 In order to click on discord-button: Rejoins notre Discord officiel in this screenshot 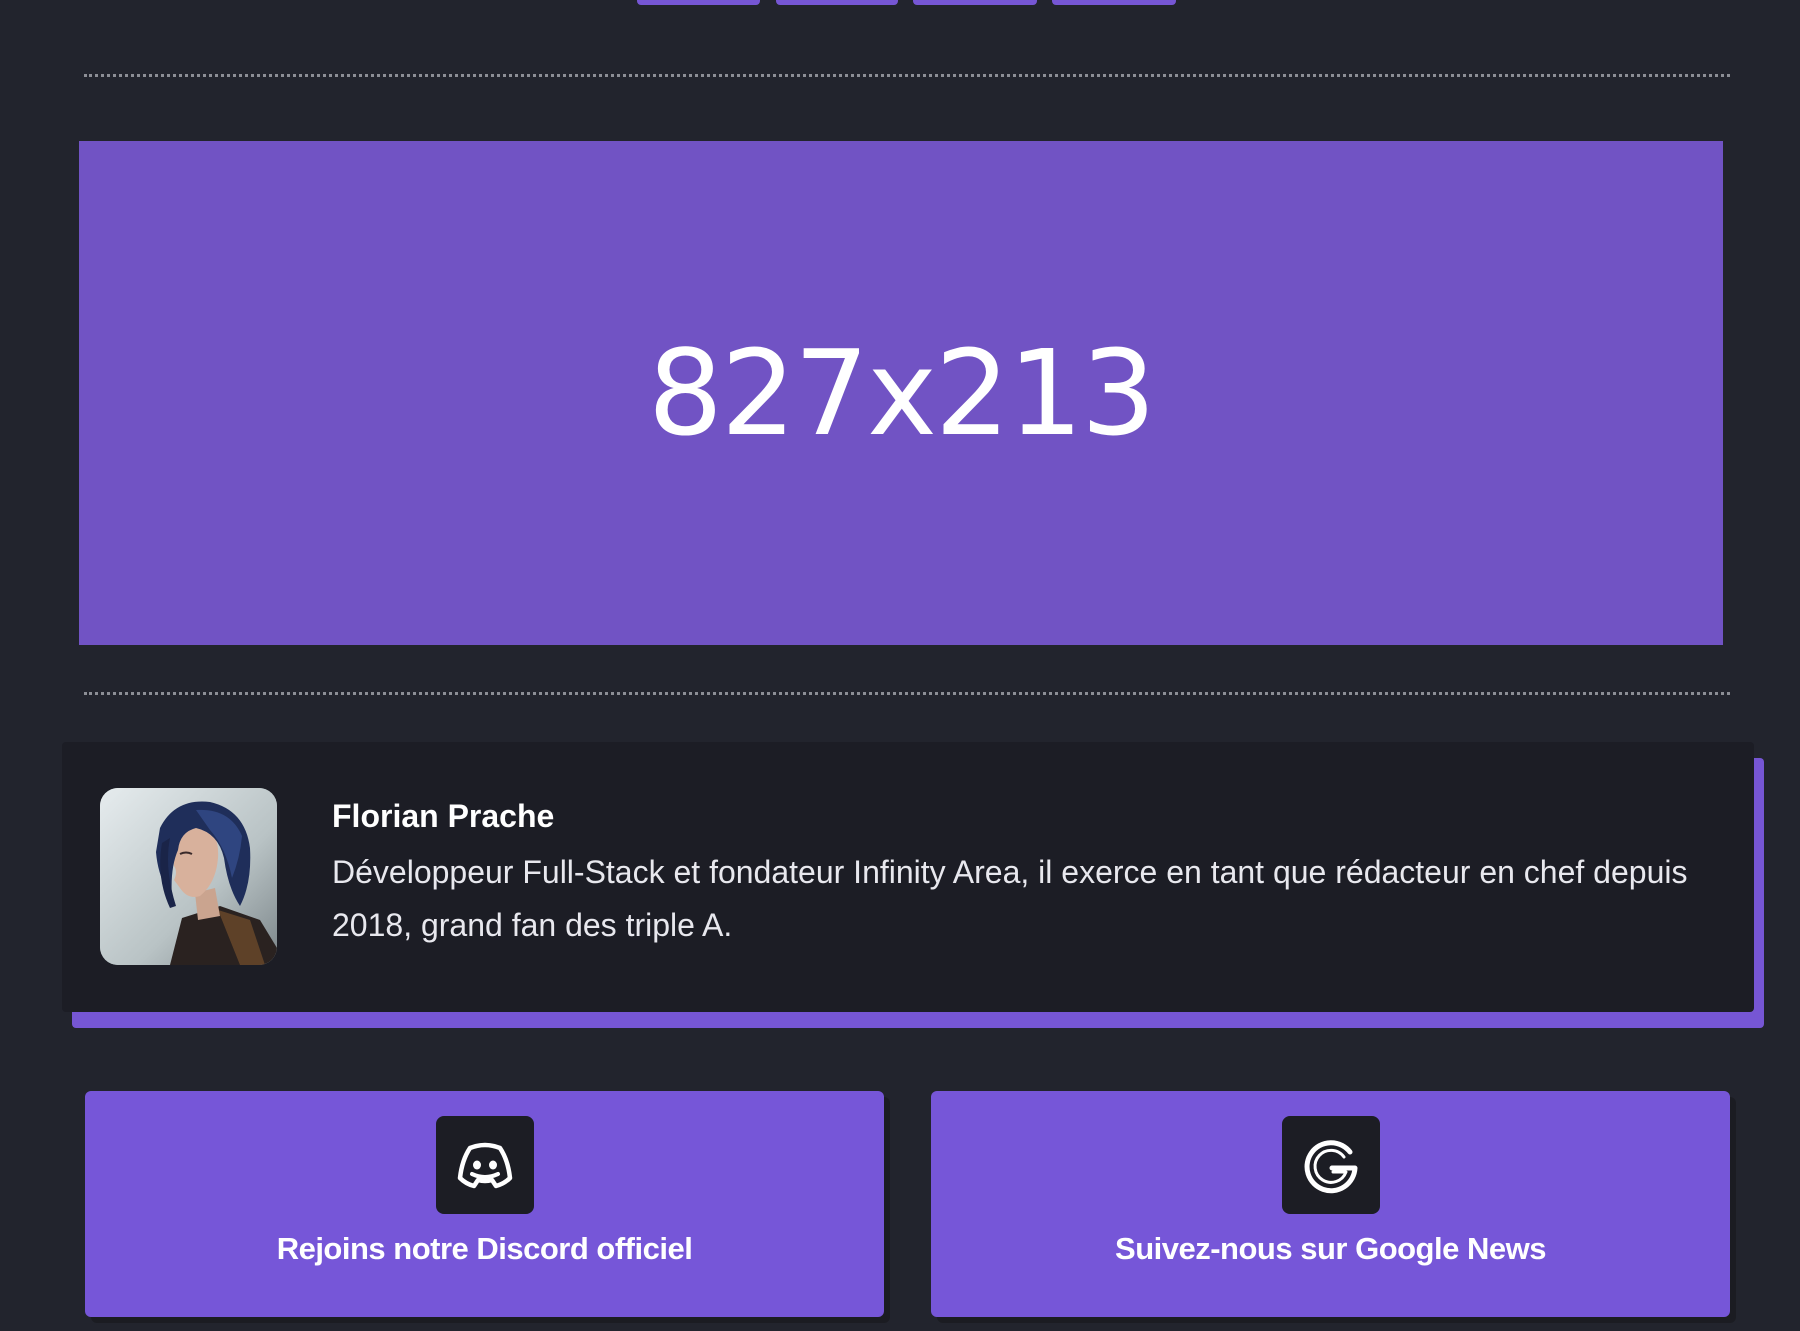, I will do `click(484, 1204)`.